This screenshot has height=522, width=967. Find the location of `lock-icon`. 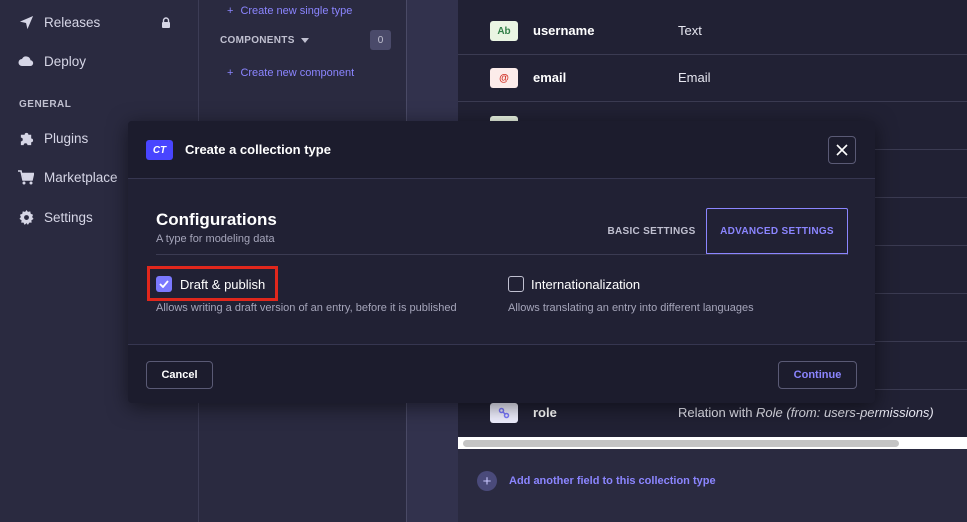

lock-icon is located at coordinates (166, 25).